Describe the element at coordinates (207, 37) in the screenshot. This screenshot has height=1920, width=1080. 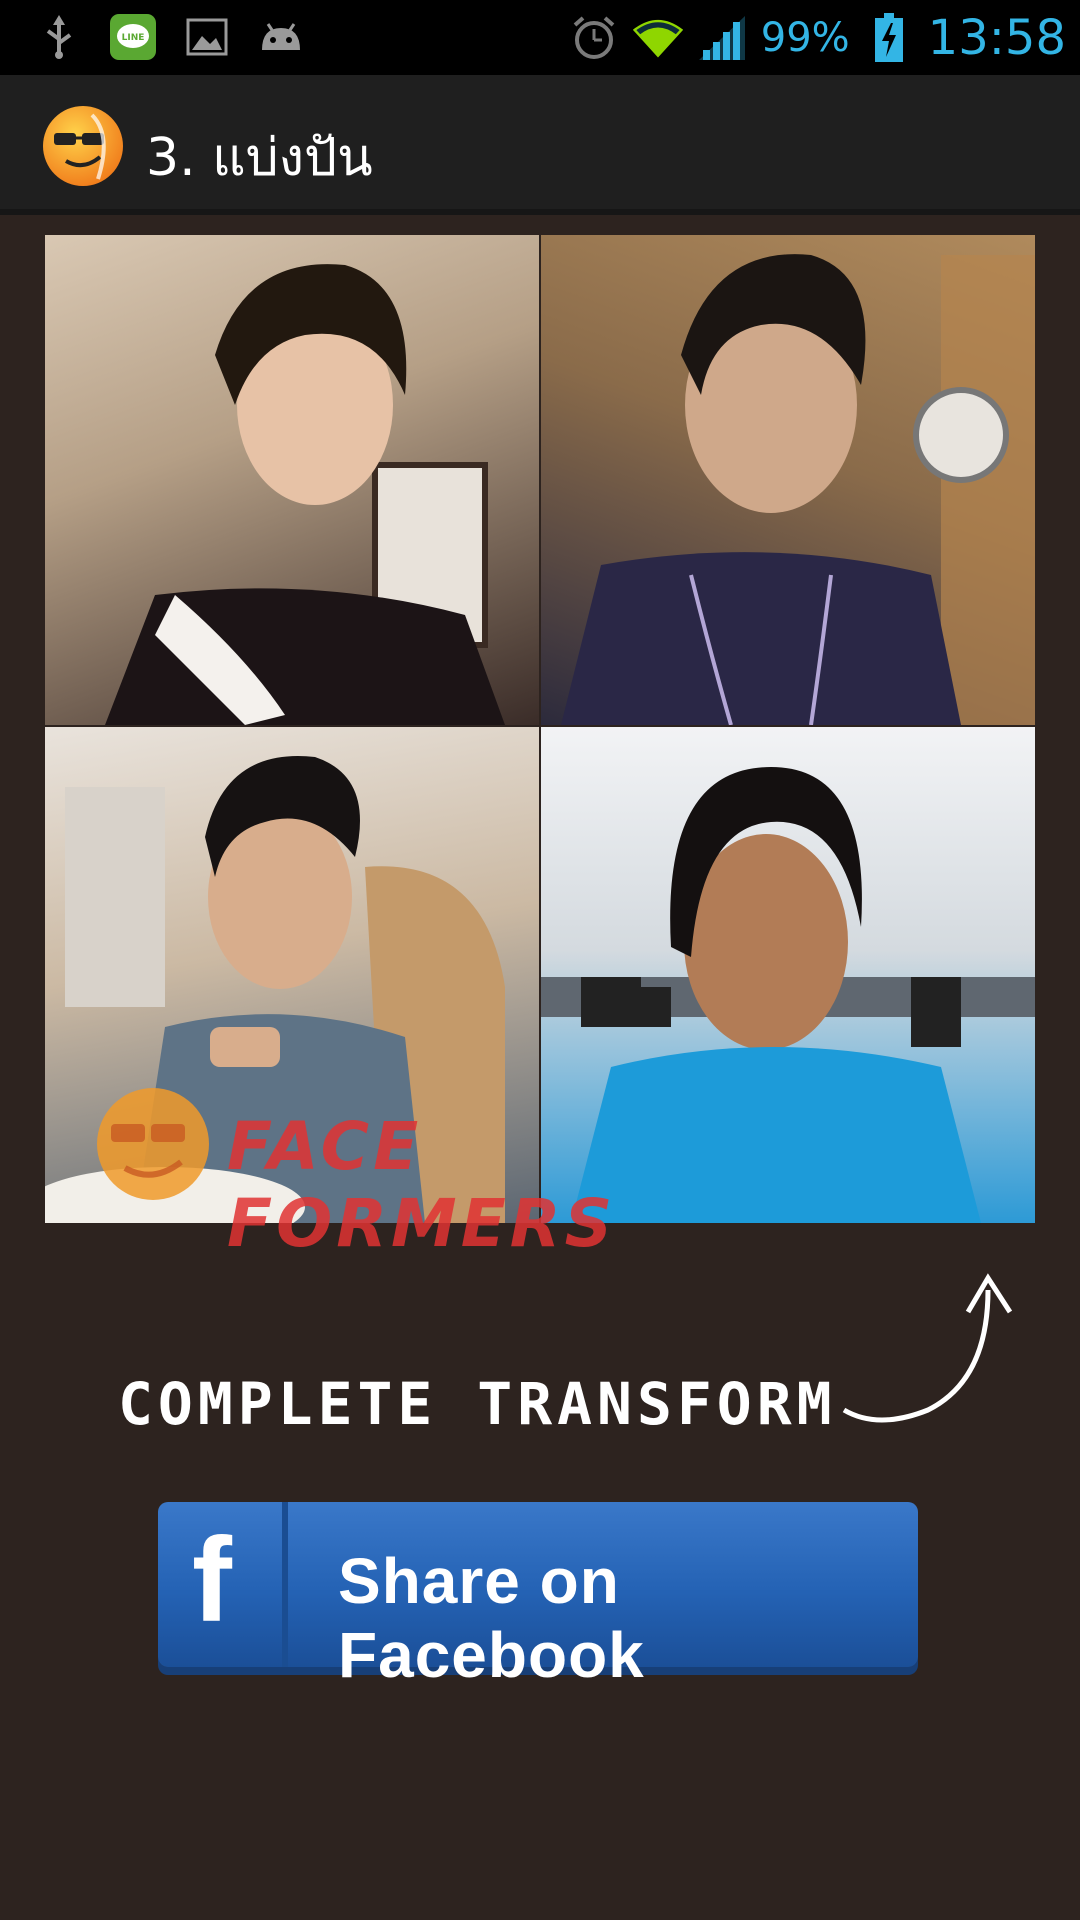
I see `gallery-icon` at that location.